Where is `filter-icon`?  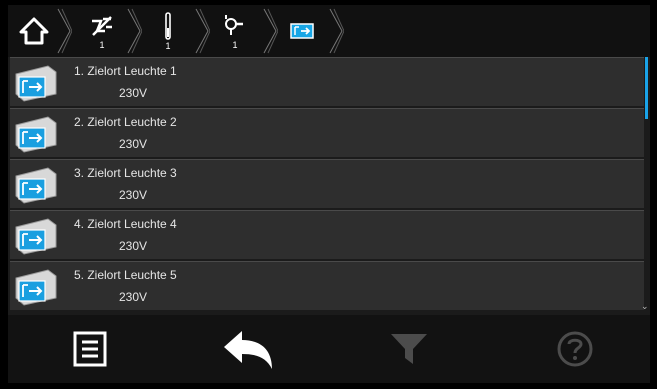 filter-icon is located at coordinates (409, 349).